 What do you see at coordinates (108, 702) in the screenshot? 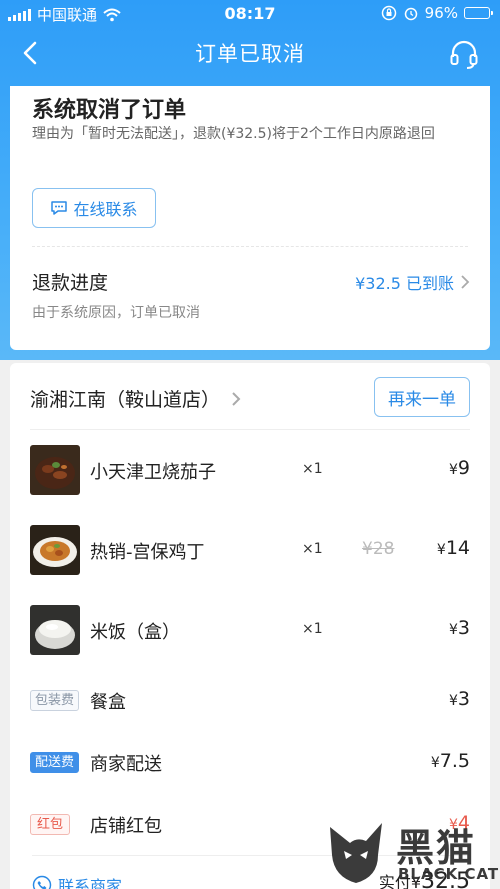
I see `fee-name: 餐盒` at bounding box center [108, 702].